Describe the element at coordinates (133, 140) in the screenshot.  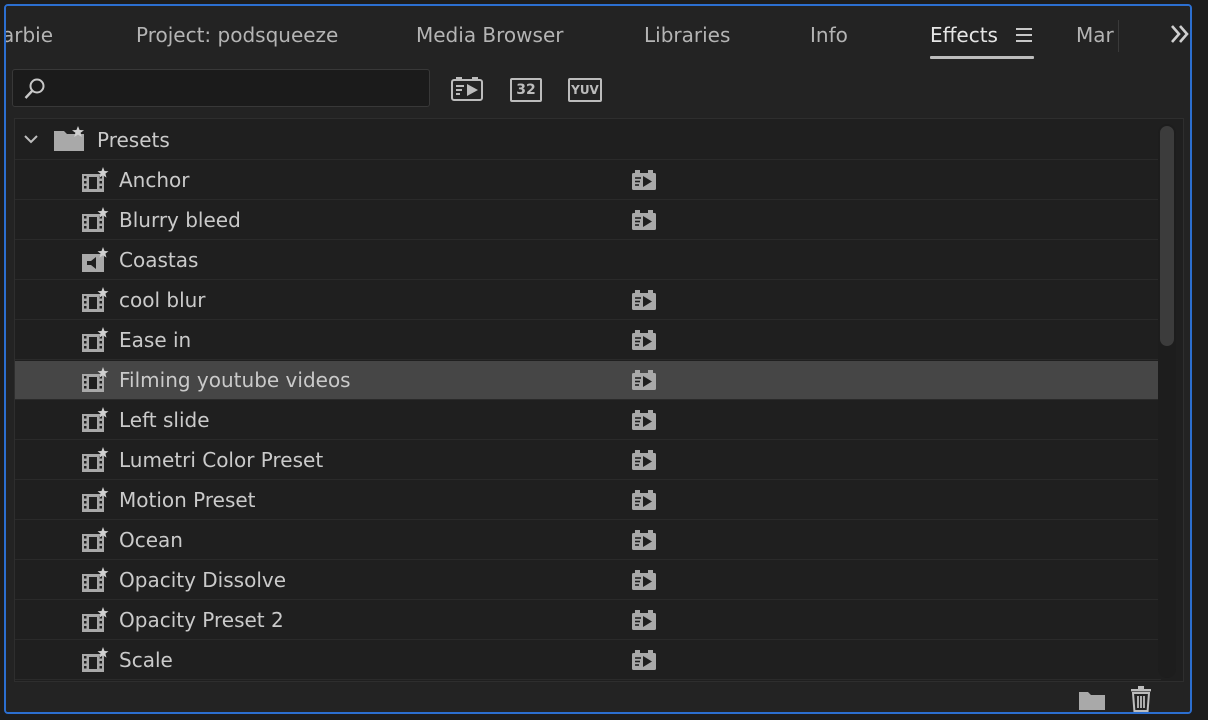
I see `folder-label: Presets` at that location.